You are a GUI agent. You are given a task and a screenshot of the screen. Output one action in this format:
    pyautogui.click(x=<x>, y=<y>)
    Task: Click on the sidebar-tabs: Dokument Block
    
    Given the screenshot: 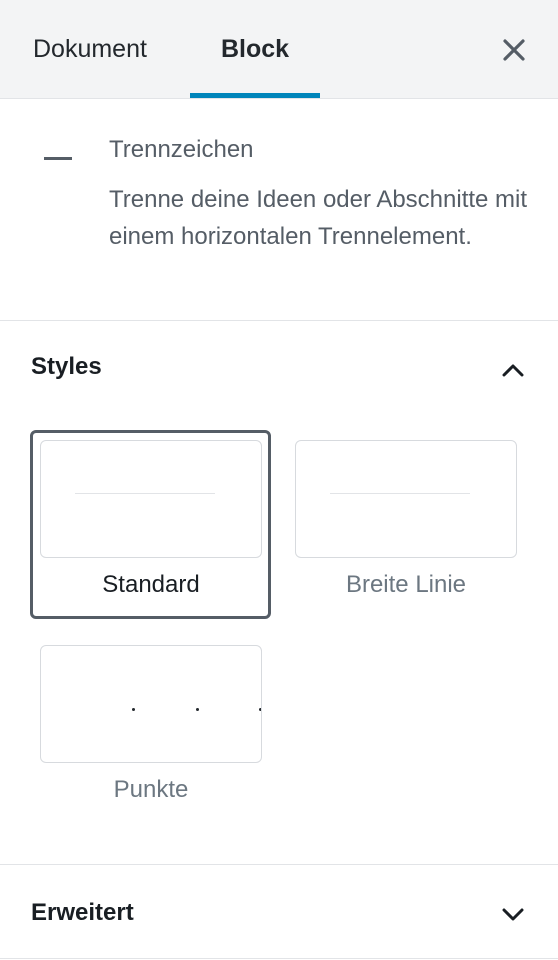 What is the action you would take?
    pyautogui.click(x=279, y=49)
    